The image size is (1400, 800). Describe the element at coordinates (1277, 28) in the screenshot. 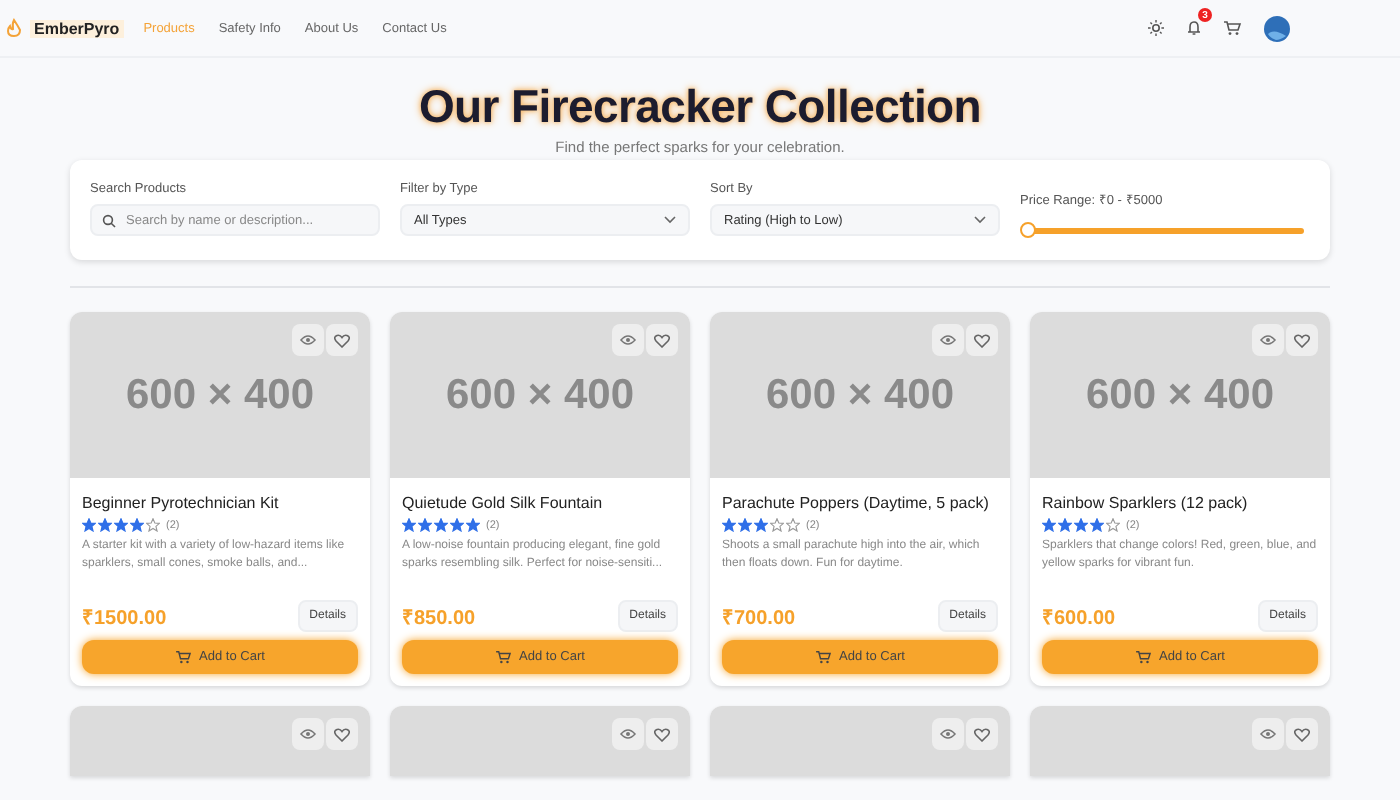

I see `avatar` at that location.